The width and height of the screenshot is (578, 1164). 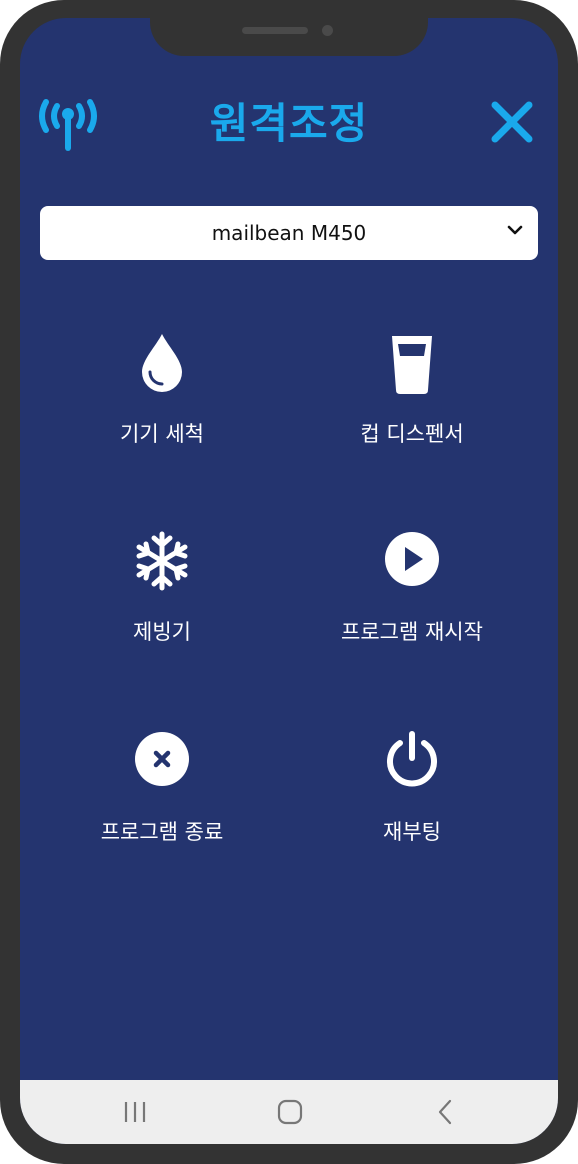 What do you see at coordinates (412, 561) in the screenshot?
I see `play-circle-icon` at bounding box center [412, 561].